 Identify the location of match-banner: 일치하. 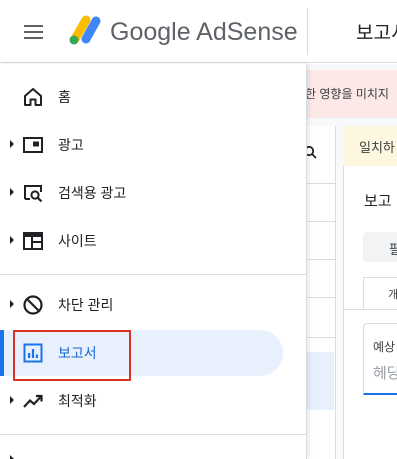
(370, 146).